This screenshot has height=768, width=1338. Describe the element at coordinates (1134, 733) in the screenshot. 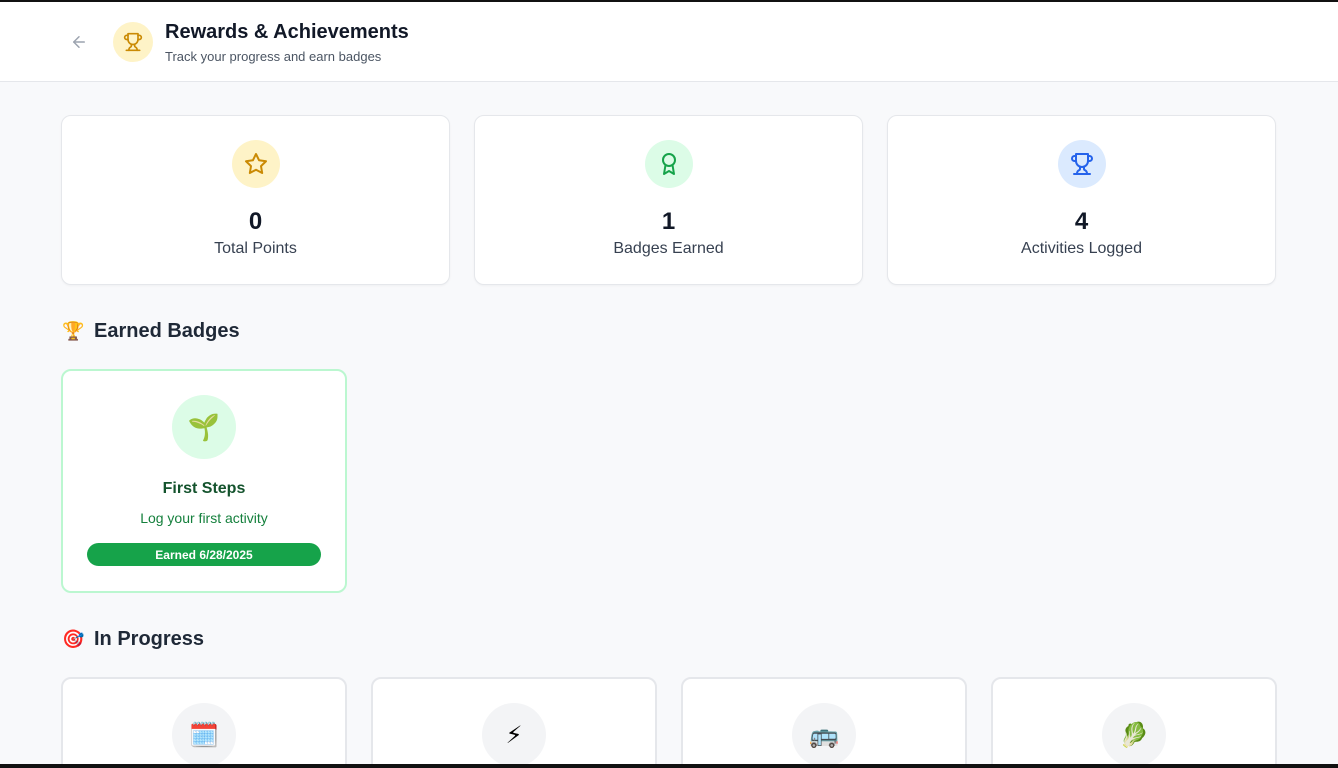

I see `leafy-green-icon: 🥬` at that location.